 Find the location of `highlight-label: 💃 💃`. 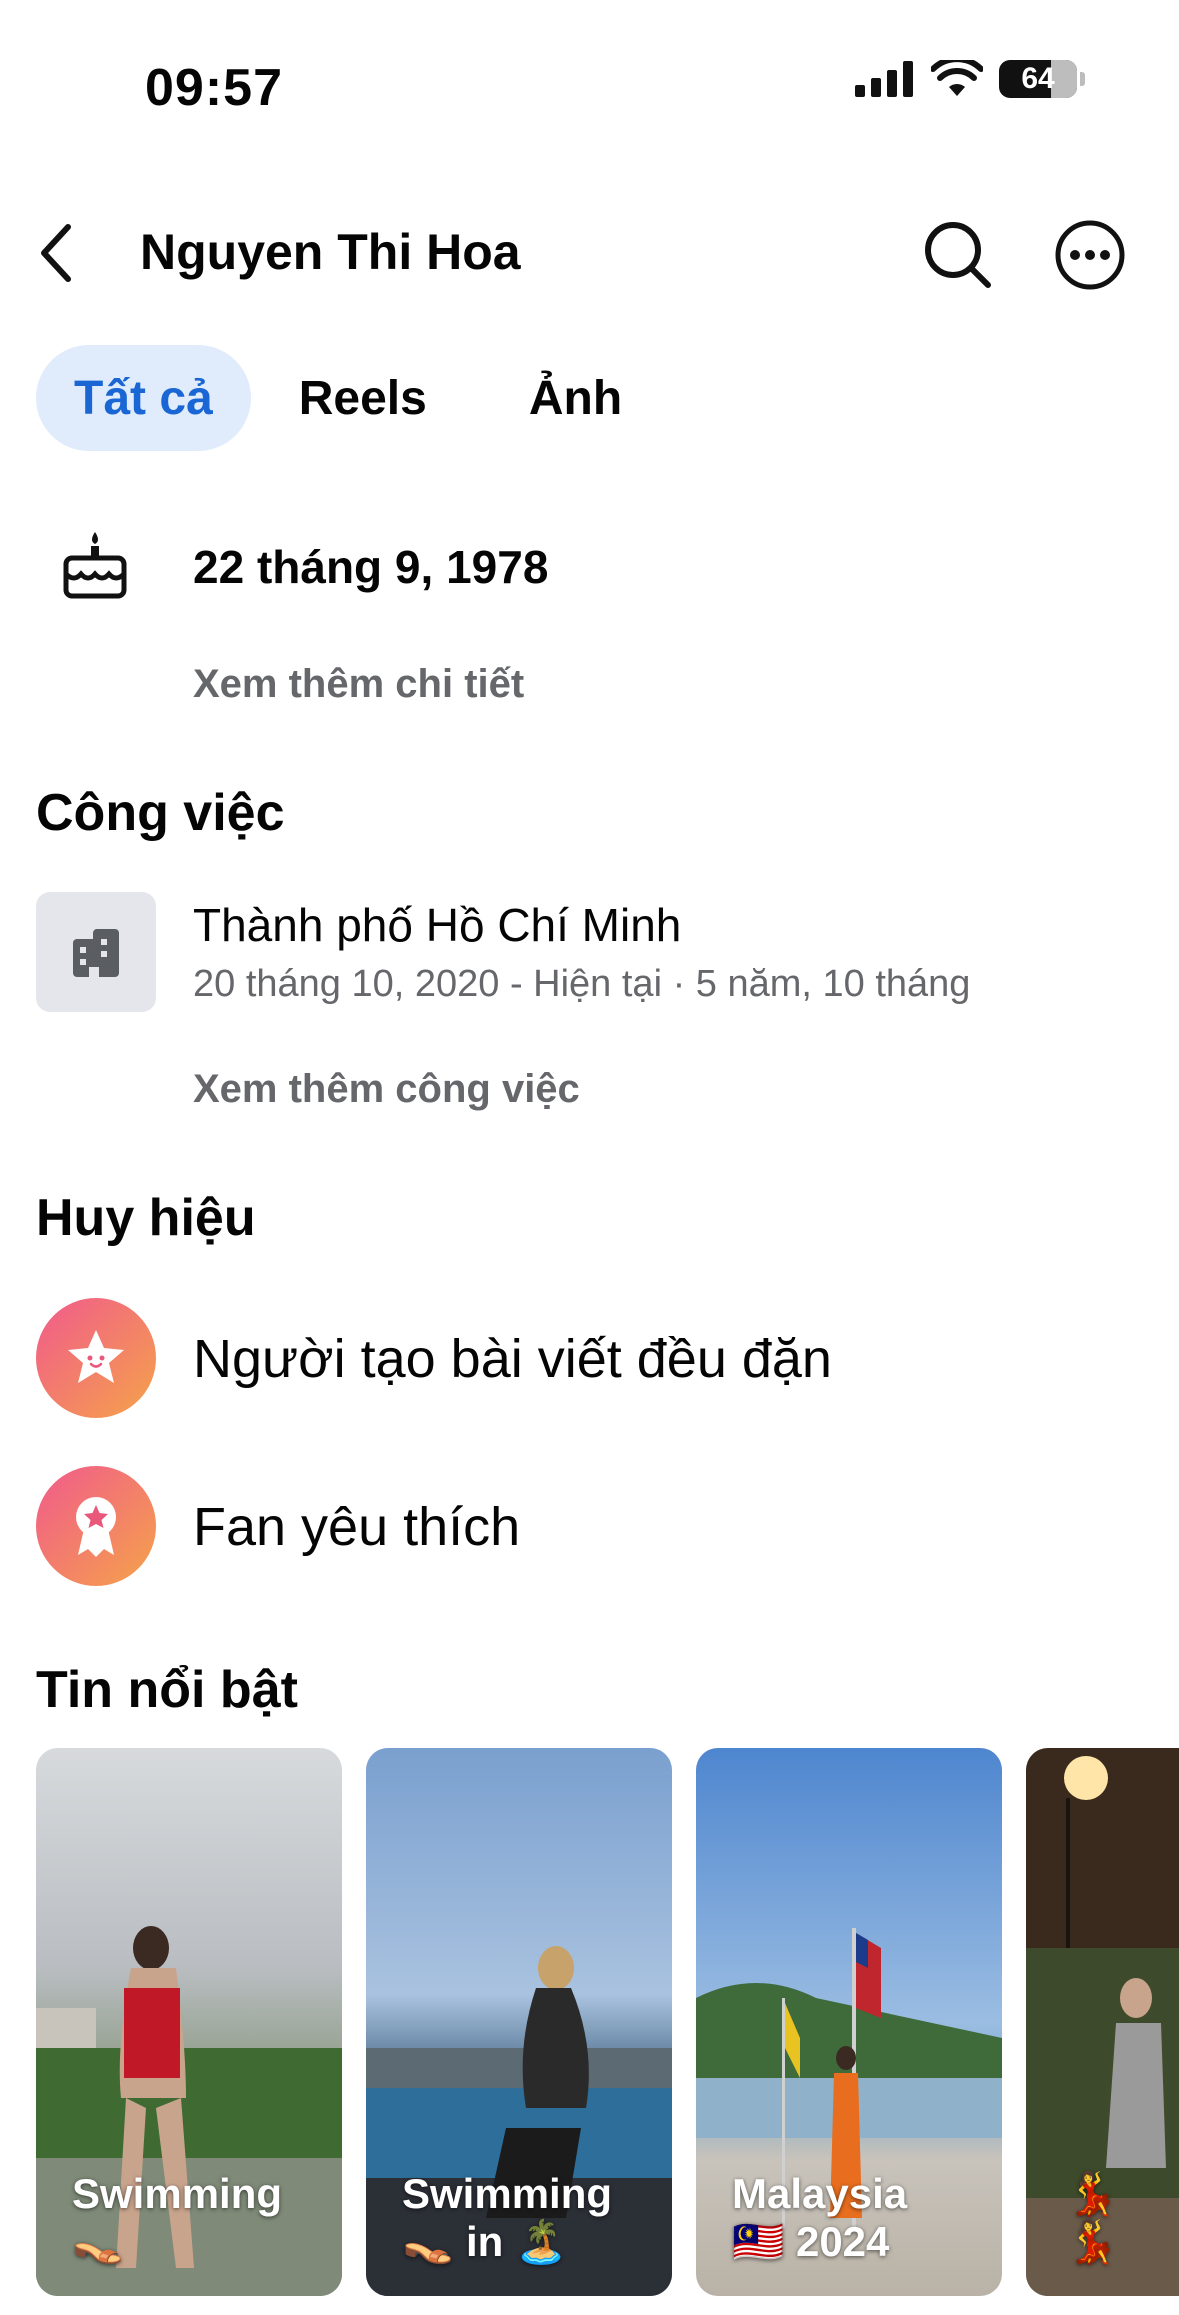

highlight-label: 💃 💃 is located at coordinates (1092, 2217).